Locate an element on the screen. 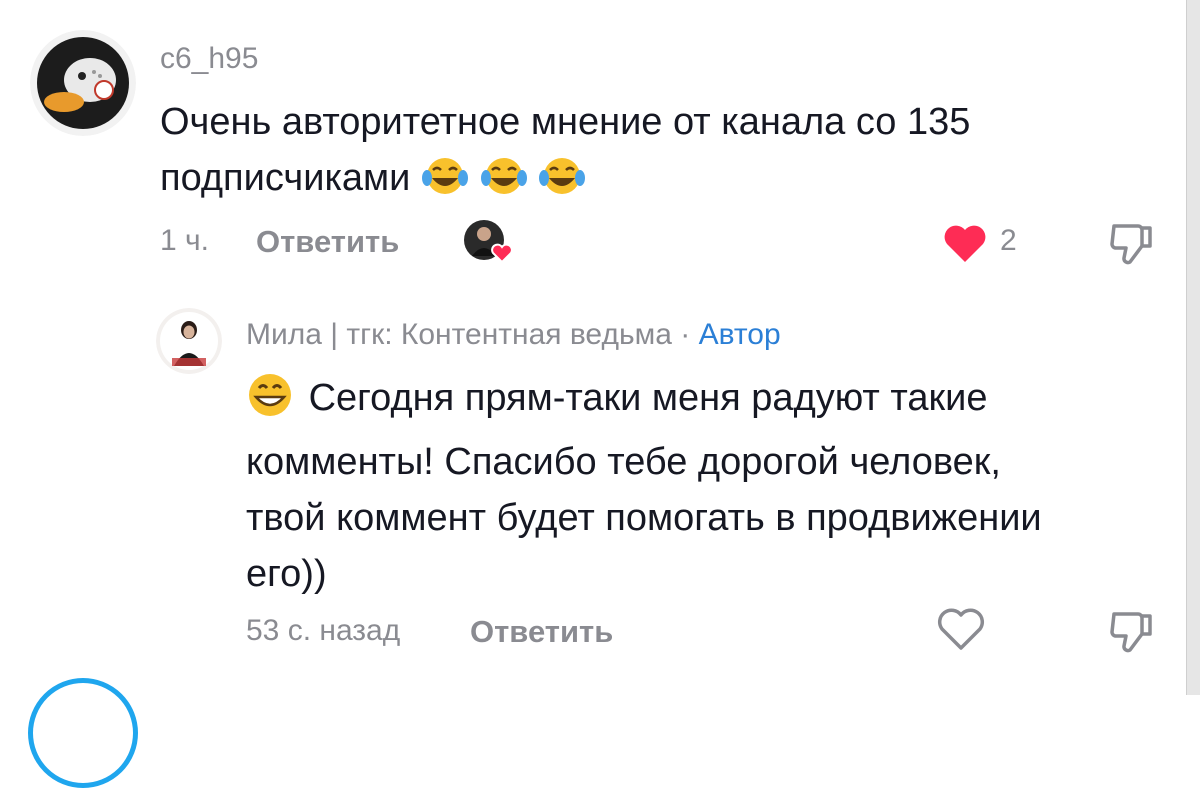 This screenshot has width=1200, height=788. comment-text-segment: подписчиками is located at coordinates (285, 178).